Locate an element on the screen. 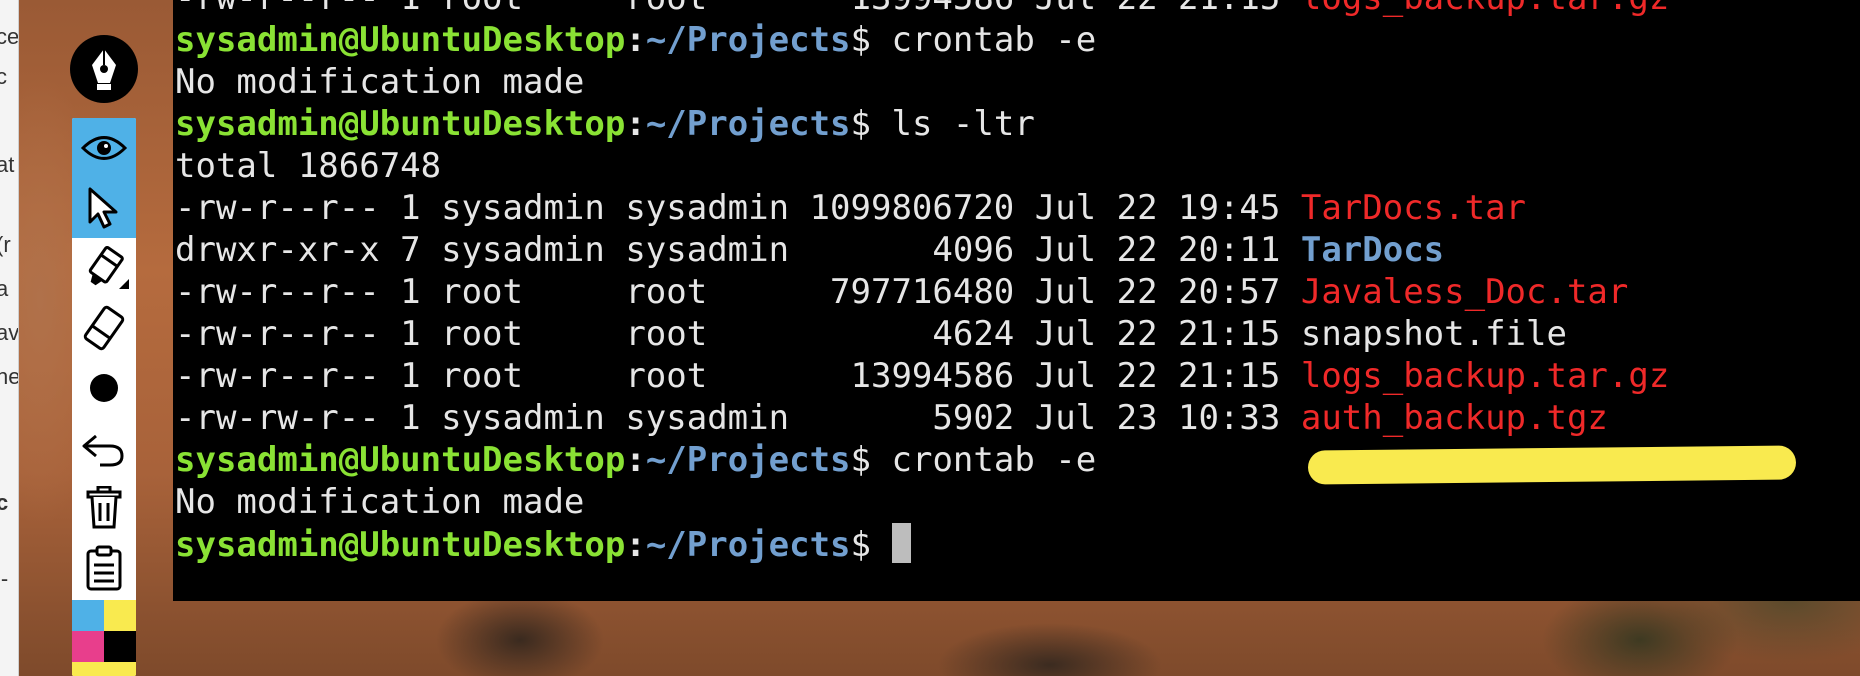 This screenshot has height=676, width=1860. ls-filename: TarDocs.tar is located at coordinates (1413, 208).